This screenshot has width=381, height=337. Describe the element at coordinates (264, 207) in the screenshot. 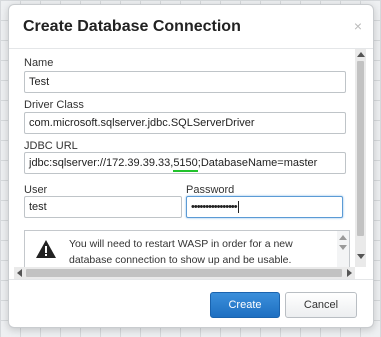

I see `password-field: ••••••••••••••••` at that location.